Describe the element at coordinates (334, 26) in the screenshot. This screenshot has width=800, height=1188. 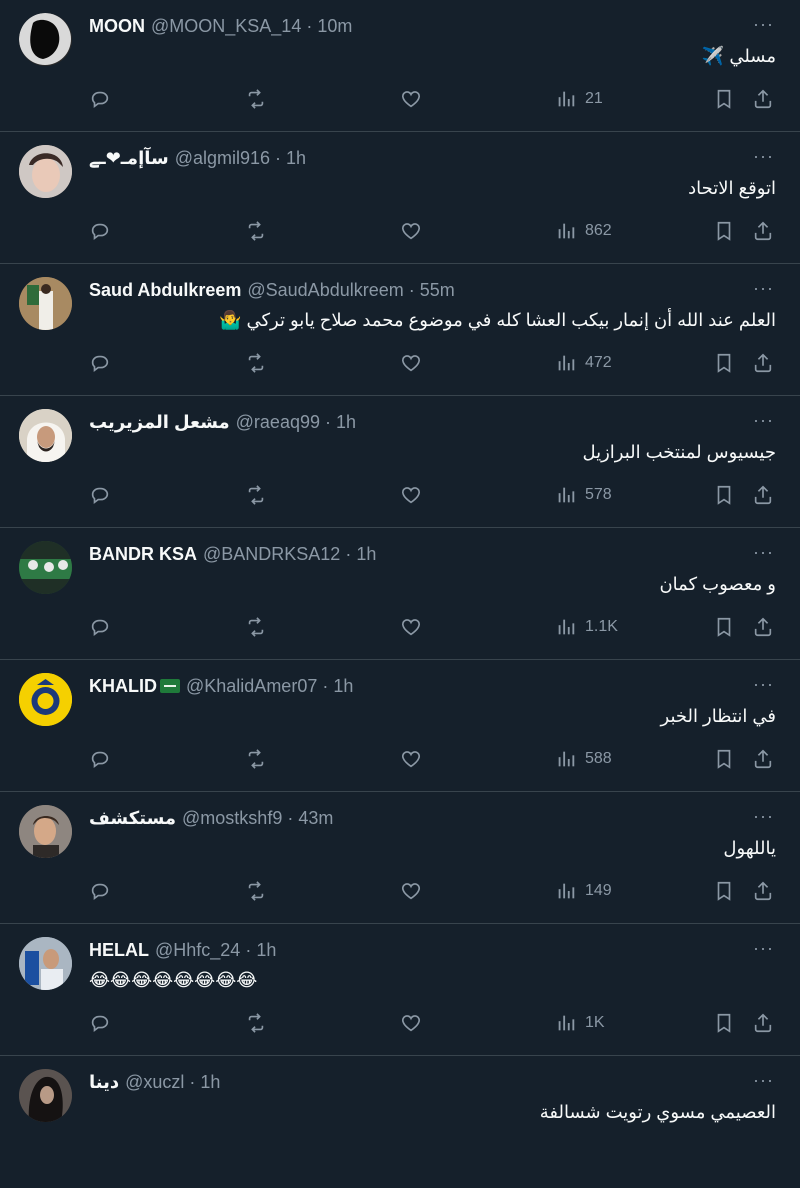
I see `timestamp: 10m` at that location.